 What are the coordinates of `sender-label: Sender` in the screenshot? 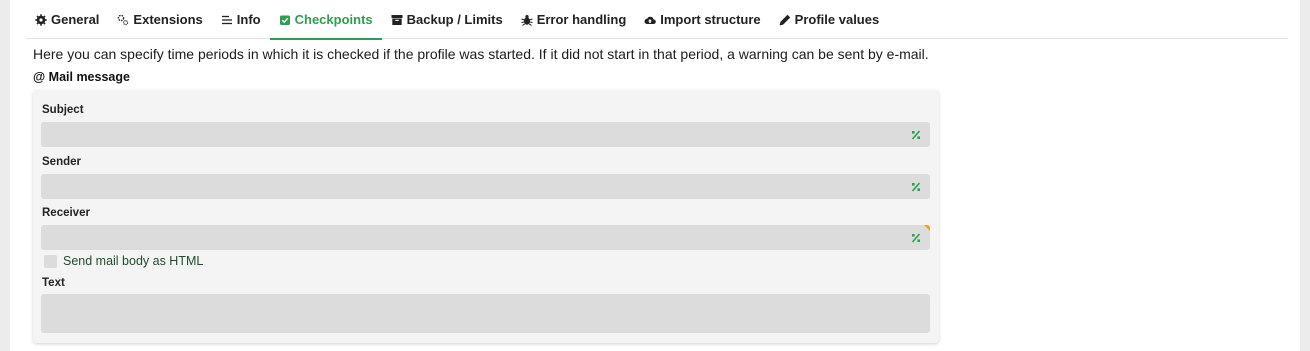 It's located at (61, 162).